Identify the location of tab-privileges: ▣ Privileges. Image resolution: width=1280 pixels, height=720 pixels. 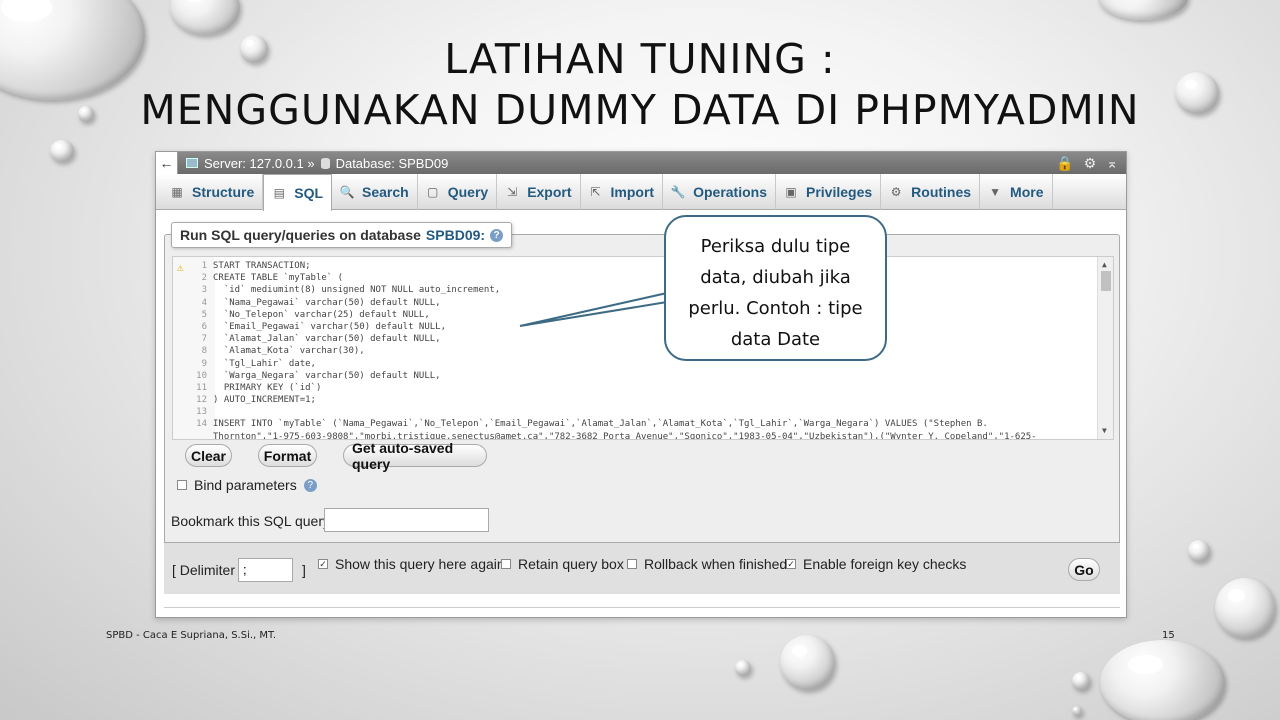
(829, 192).